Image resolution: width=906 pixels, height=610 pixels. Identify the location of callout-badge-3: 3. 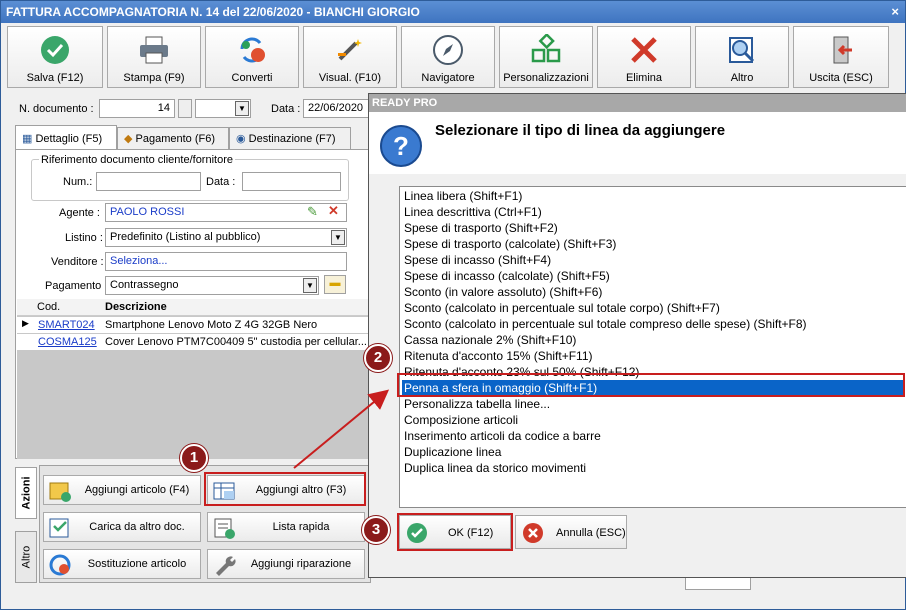
(376, 530).